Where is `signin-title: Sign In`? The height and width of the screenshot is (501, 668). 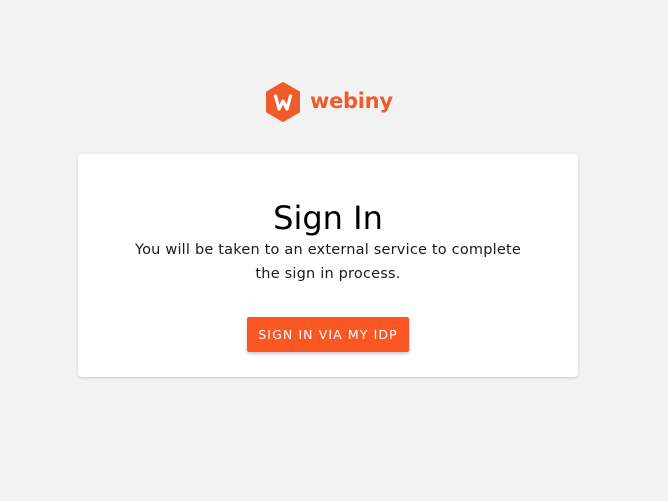 signin-title: Sign In is located at coordinates (328, 218).